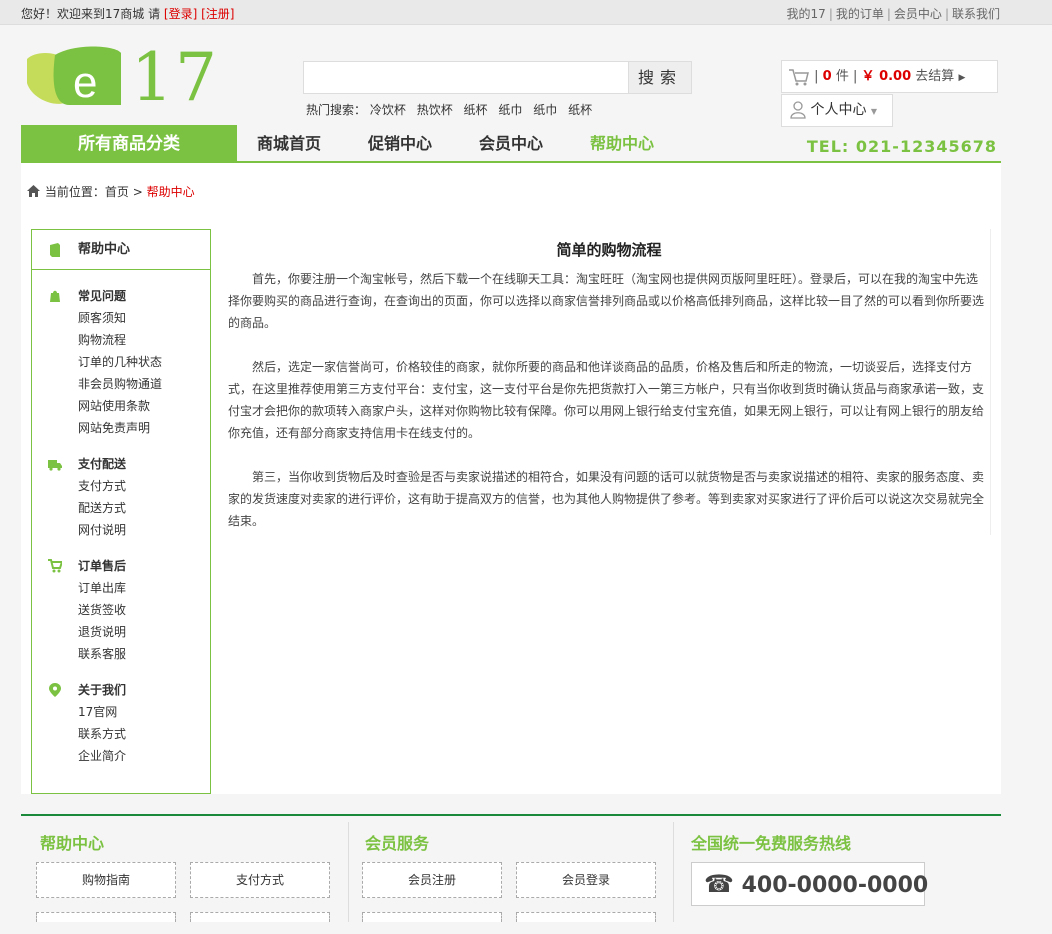 The width and height of the screenshot is (1052, 934). I want to click on sidebar-item: 购物流程, so click(144, 340).